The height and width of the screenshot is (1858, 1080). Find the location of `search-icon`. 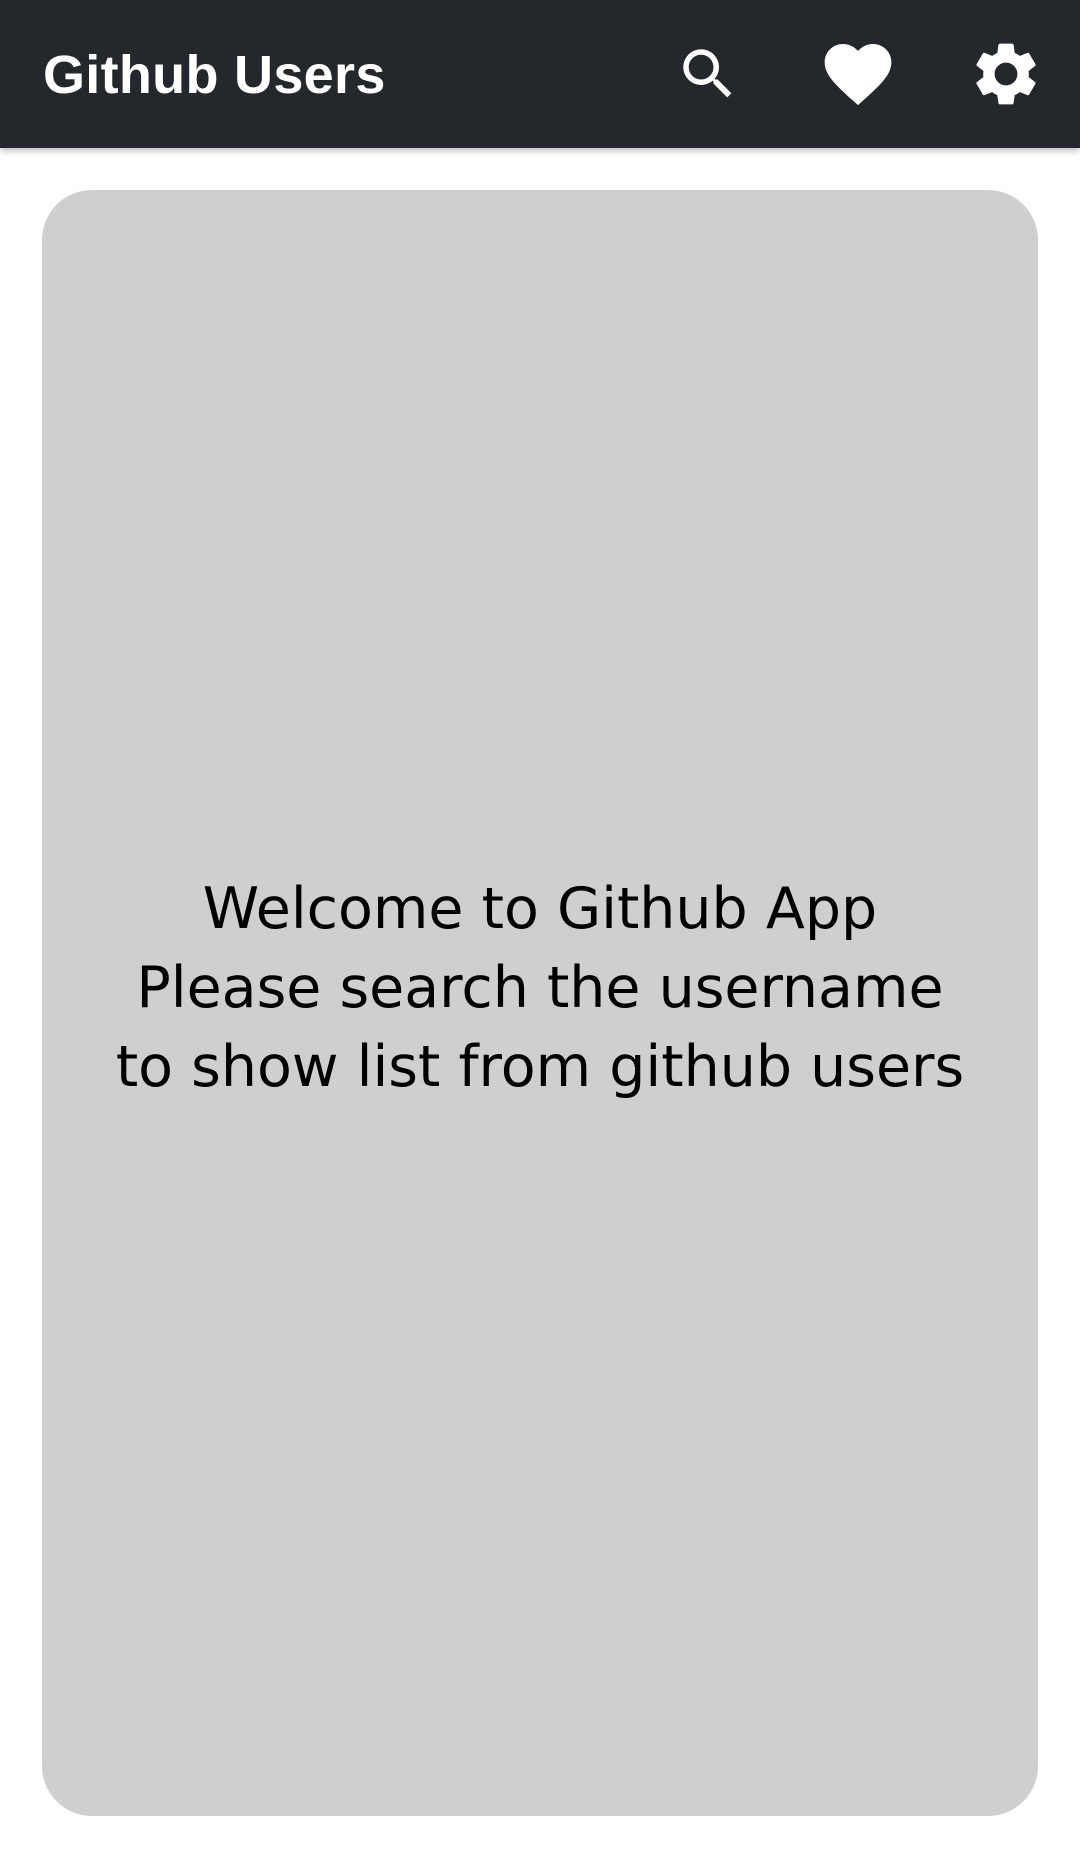

search-icon is located at coordinates (708, 74).